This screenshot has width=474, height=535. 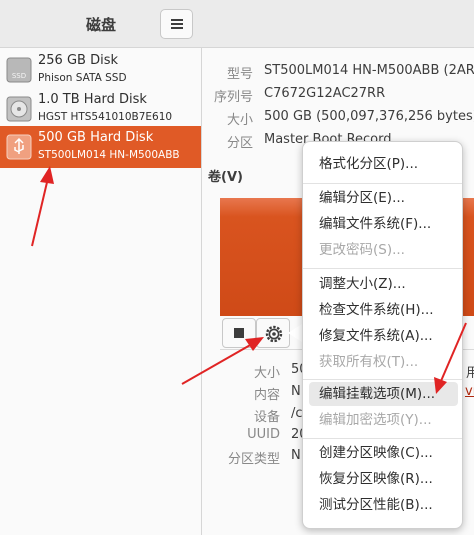 What do you see at coordinates (297, 413) in the screenshot?
I see `device-value: /c` at bounding box center [297, 413].